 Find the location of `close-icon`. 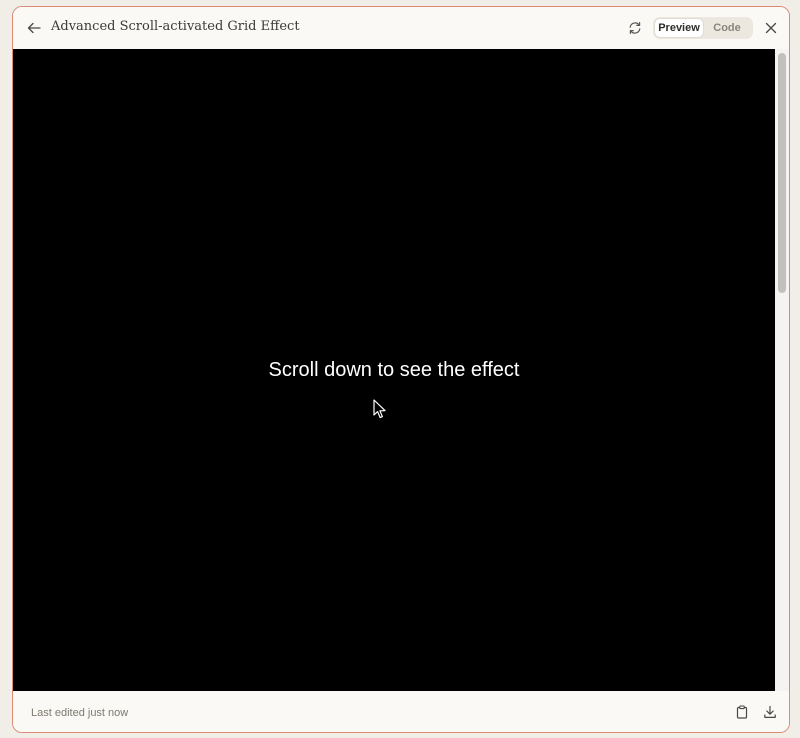

close-icon is located at coordinates (771, 28).